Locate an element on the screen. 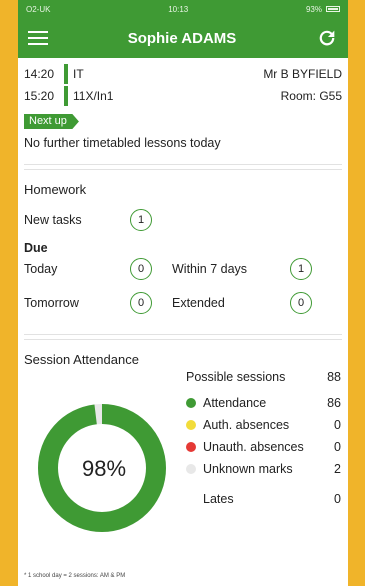 The height and width of the screenshot is (586, 365). within-7-days-label: Within 7 days is located at coordinates (210, 269).